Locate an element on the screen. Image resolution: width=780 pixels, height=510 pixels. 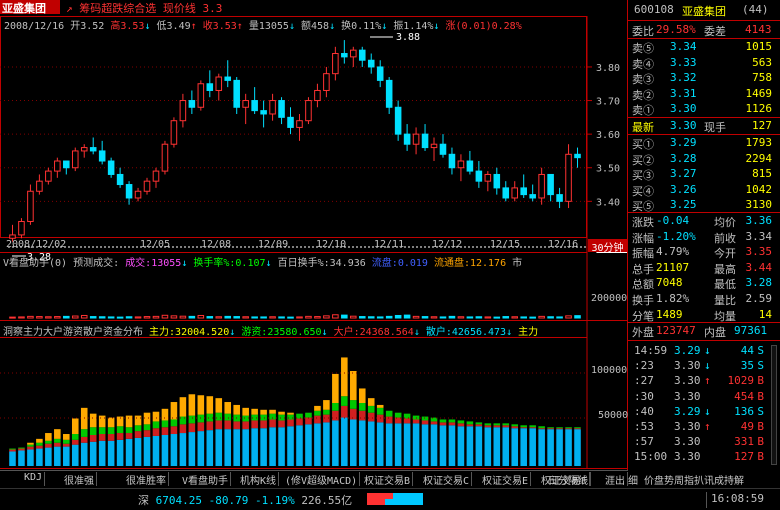
stock-days: (44) is located at coordinates (755, 9).